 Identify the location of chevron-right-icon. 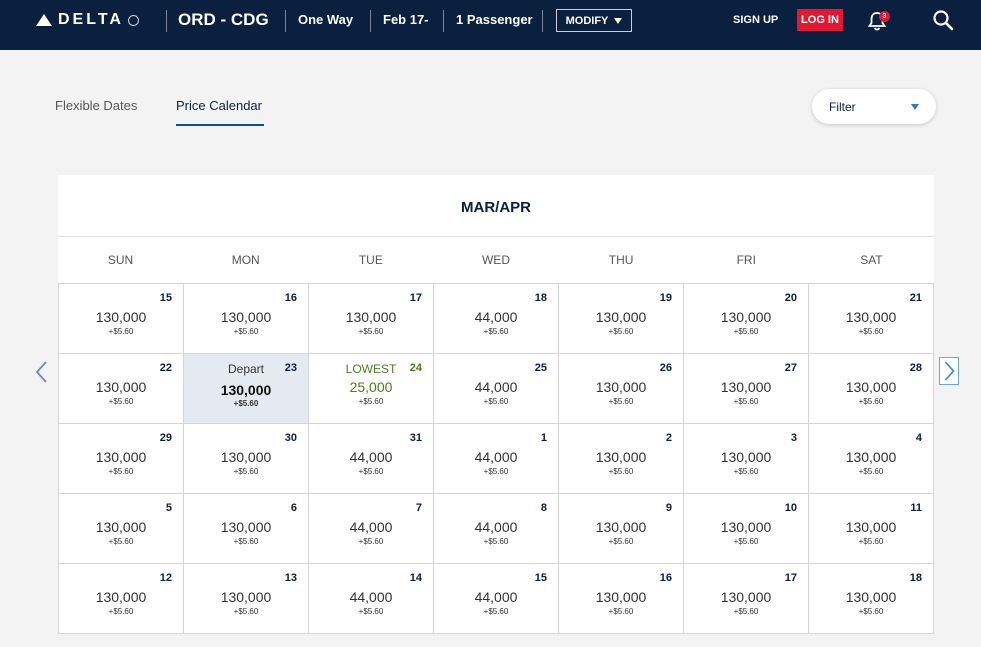
(949, 371).